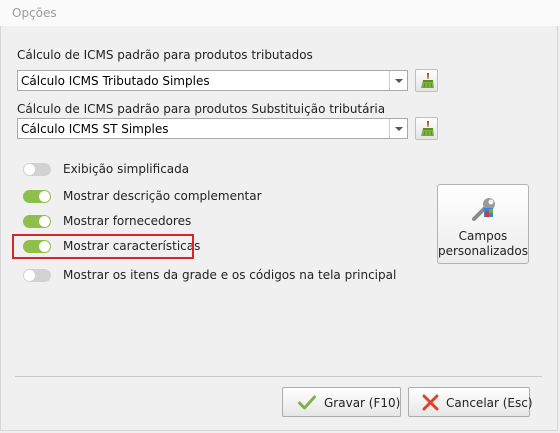 Image resolution: width=560 pixels, height=433 pixels. What do you see at coordinates (126, 169) in the screenshot?
I see `toggle-label-exibicao-simplificada: Exibição simplificada` at bounding box center [126, 169].